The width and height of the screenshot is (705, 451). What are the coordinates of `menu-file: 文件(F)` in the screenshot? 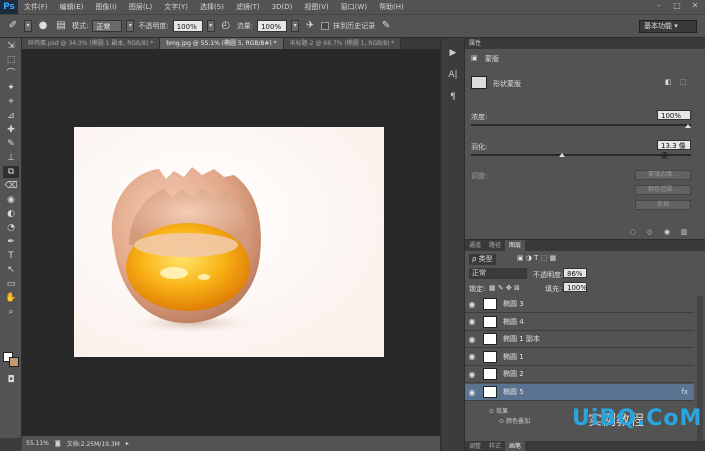 It's located at (36, 7).